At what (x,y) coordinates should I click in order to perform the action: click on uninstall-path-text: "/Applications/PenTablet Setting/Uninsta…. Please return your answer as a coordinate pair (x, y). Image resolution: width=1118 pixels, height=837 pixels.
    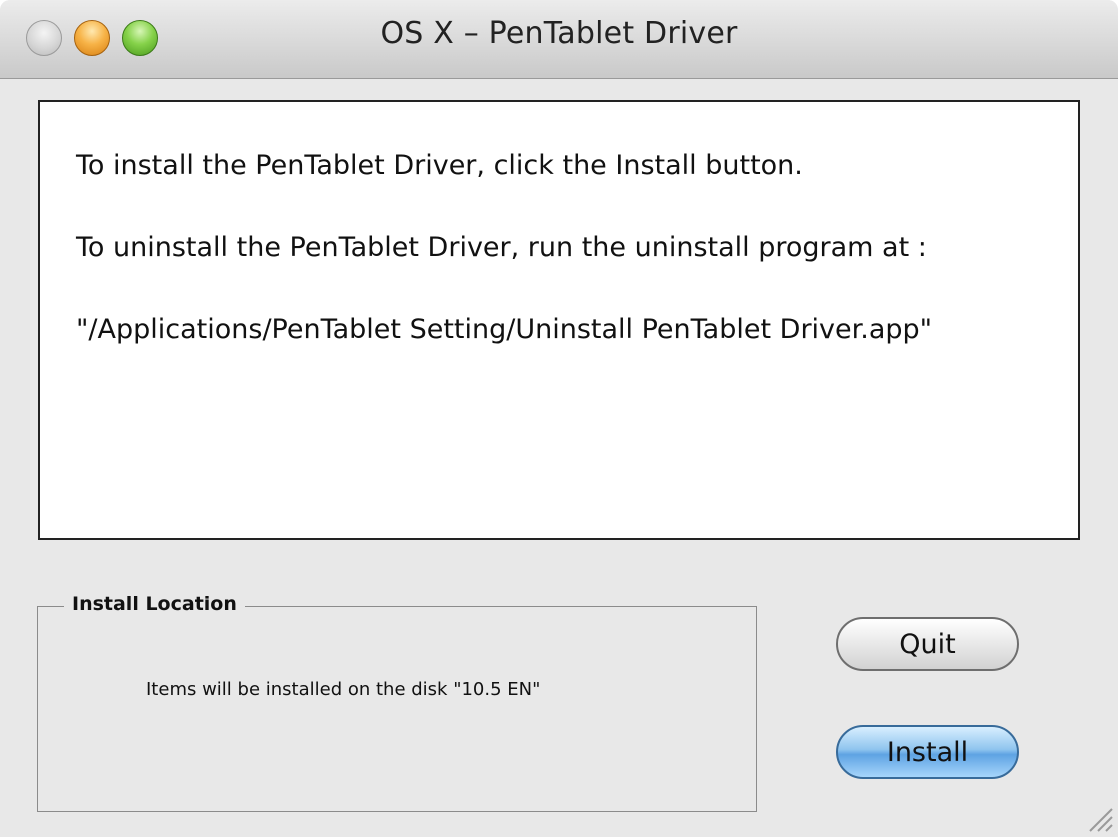
    Looking at the image, I should click on (504, 329).